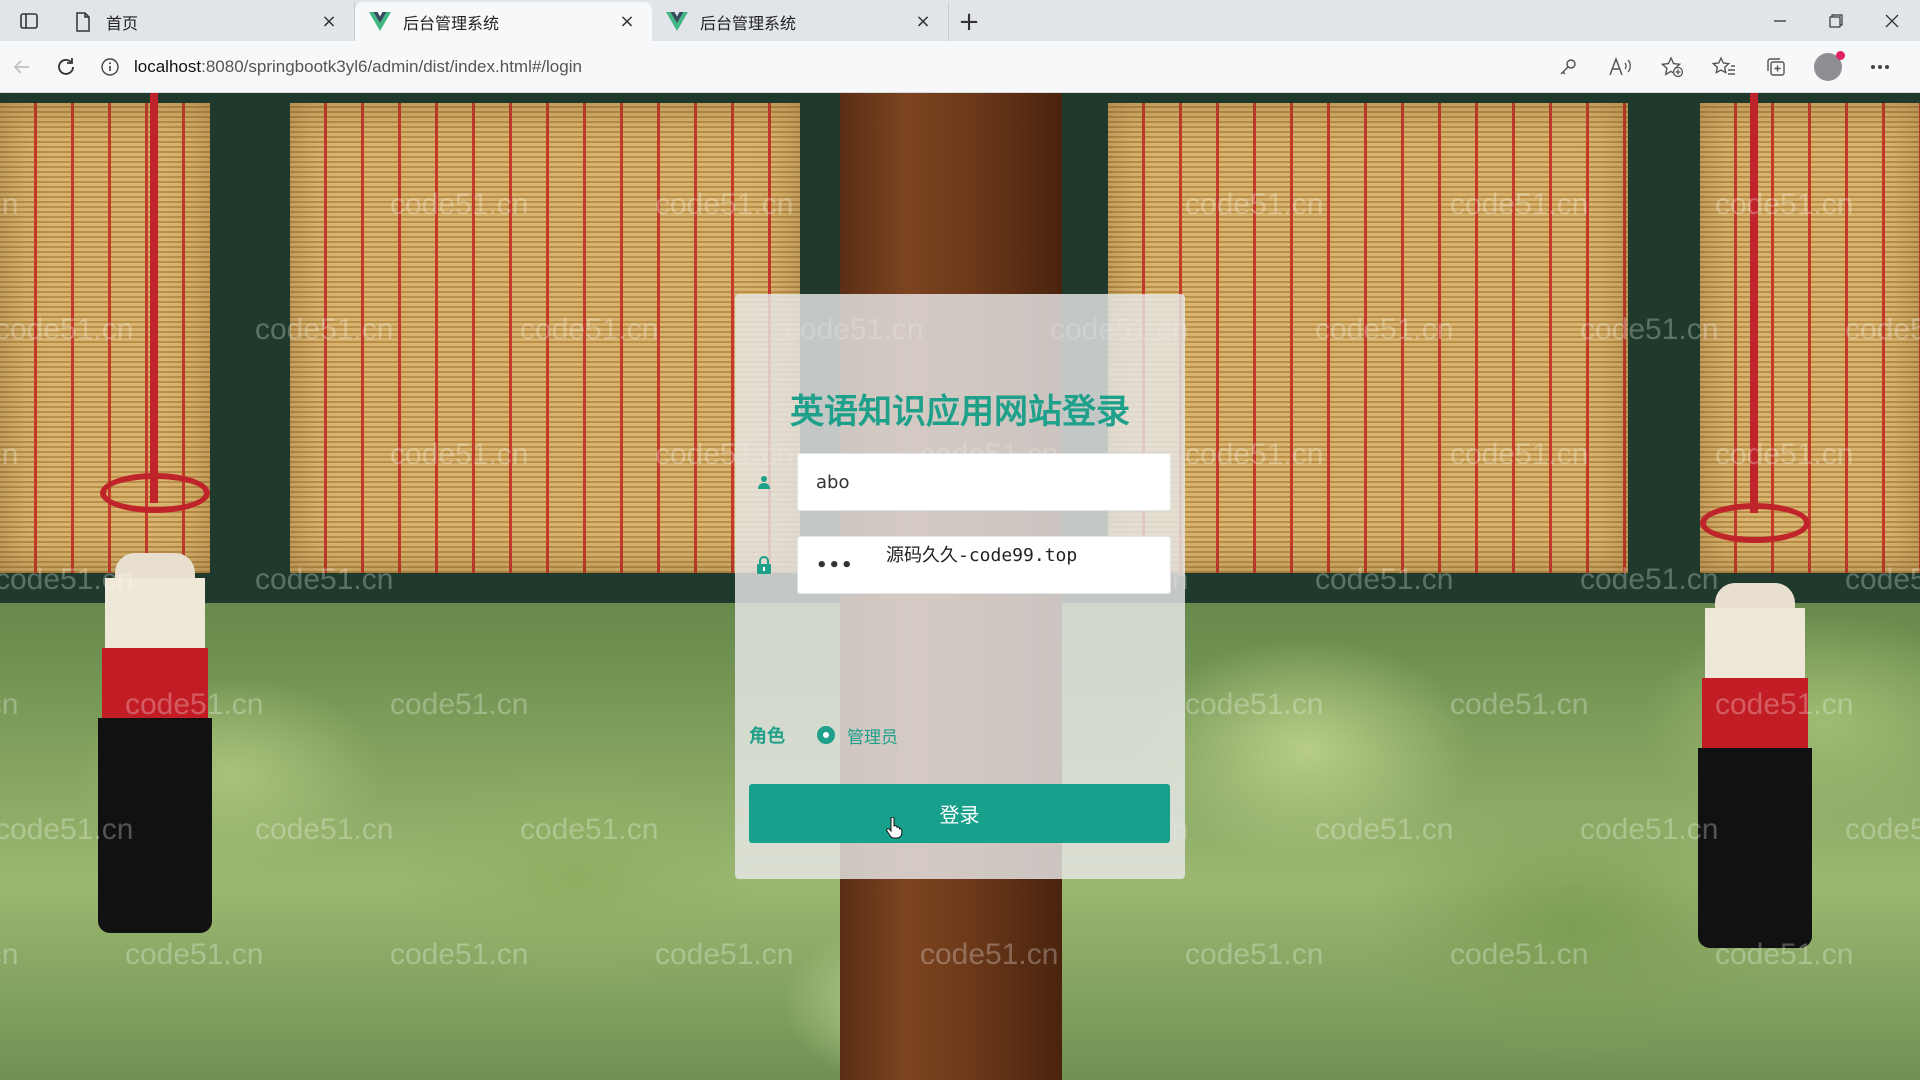 The height and width of the screenshot is (1080, 1920). I want to click on tab-title: 首页, so click(122, 23).